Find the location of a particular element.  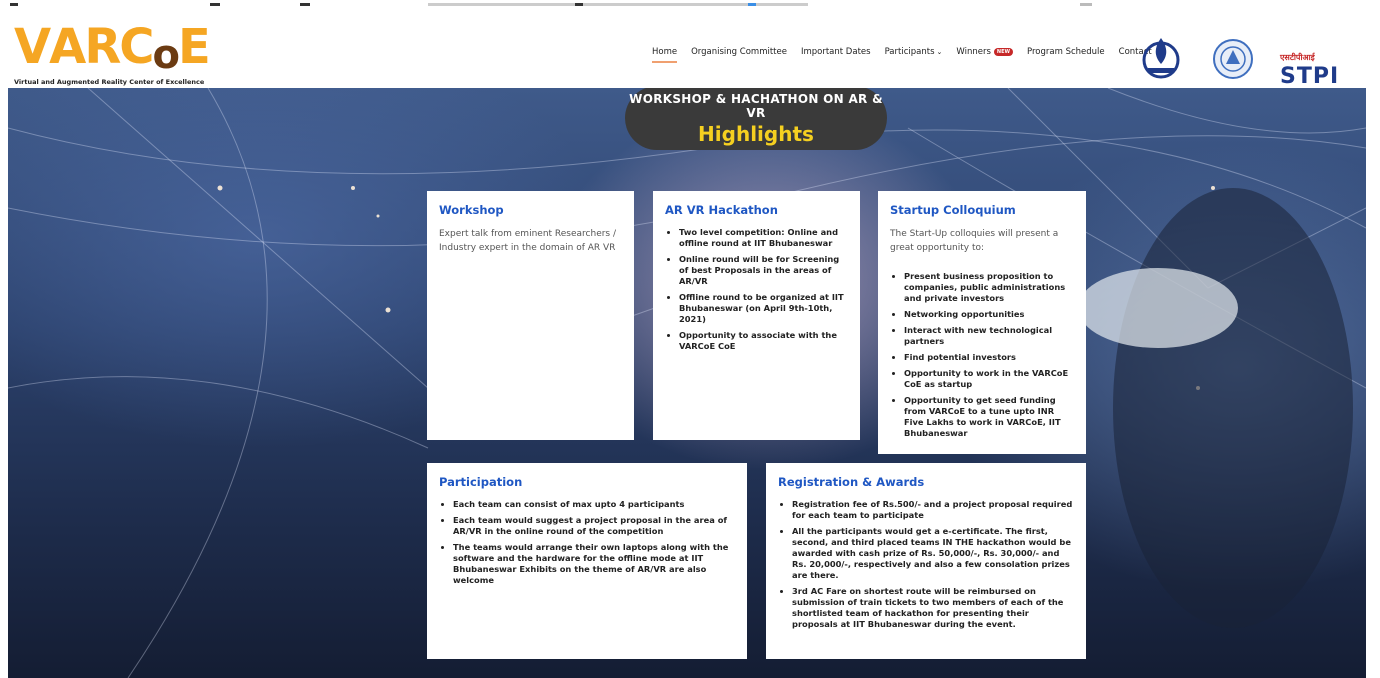

stpi-hindi-label: एसटीपीआई is located at coordinates (1297, 57).